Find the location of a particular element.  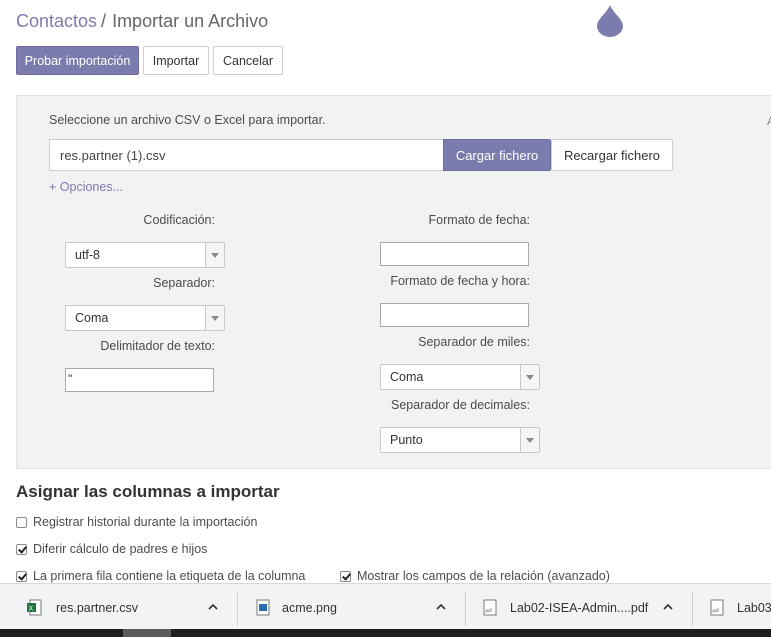

download-item: X res.partner.csv is located at coordinates (82, 608).